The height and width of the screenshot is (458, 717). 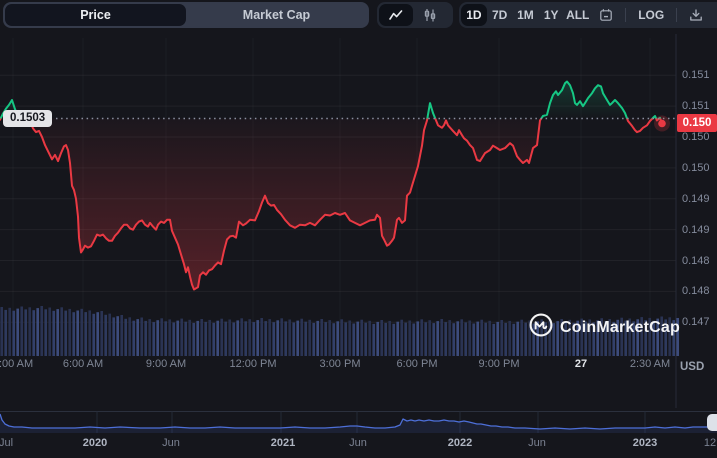 What do you see at coordinates (697, 123) in the screenshot?
I see `current-price-badge: 0.150` at bounding box center [697, 123].